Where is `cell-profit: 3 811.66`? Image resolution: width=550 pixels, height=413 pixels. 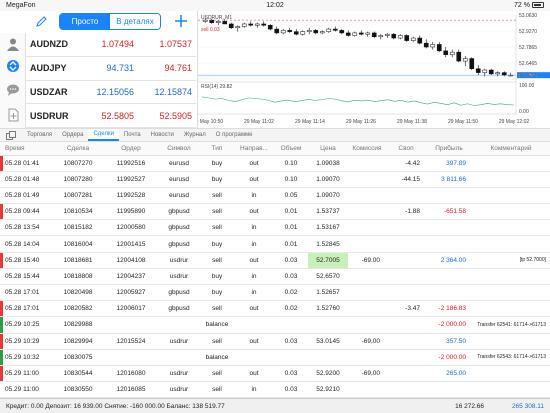
cell-profit: 3 811.66 is located at coordinates (449, 179).